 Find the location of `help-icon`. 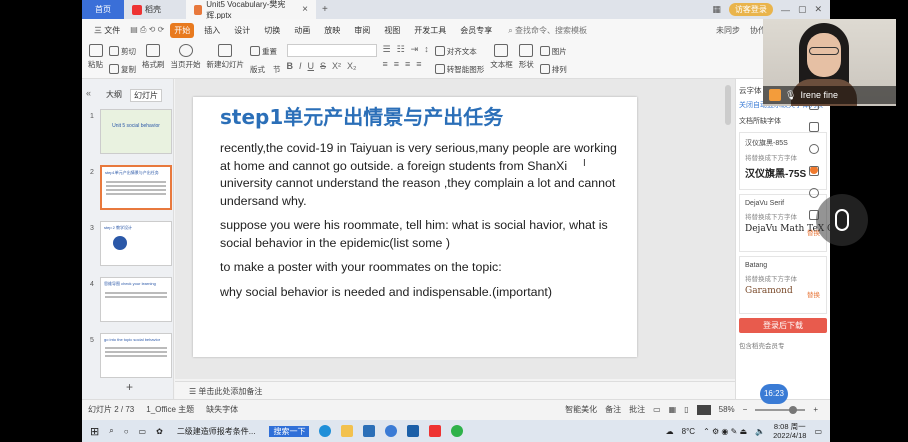

help-icon is located at coordinates (814, 149).